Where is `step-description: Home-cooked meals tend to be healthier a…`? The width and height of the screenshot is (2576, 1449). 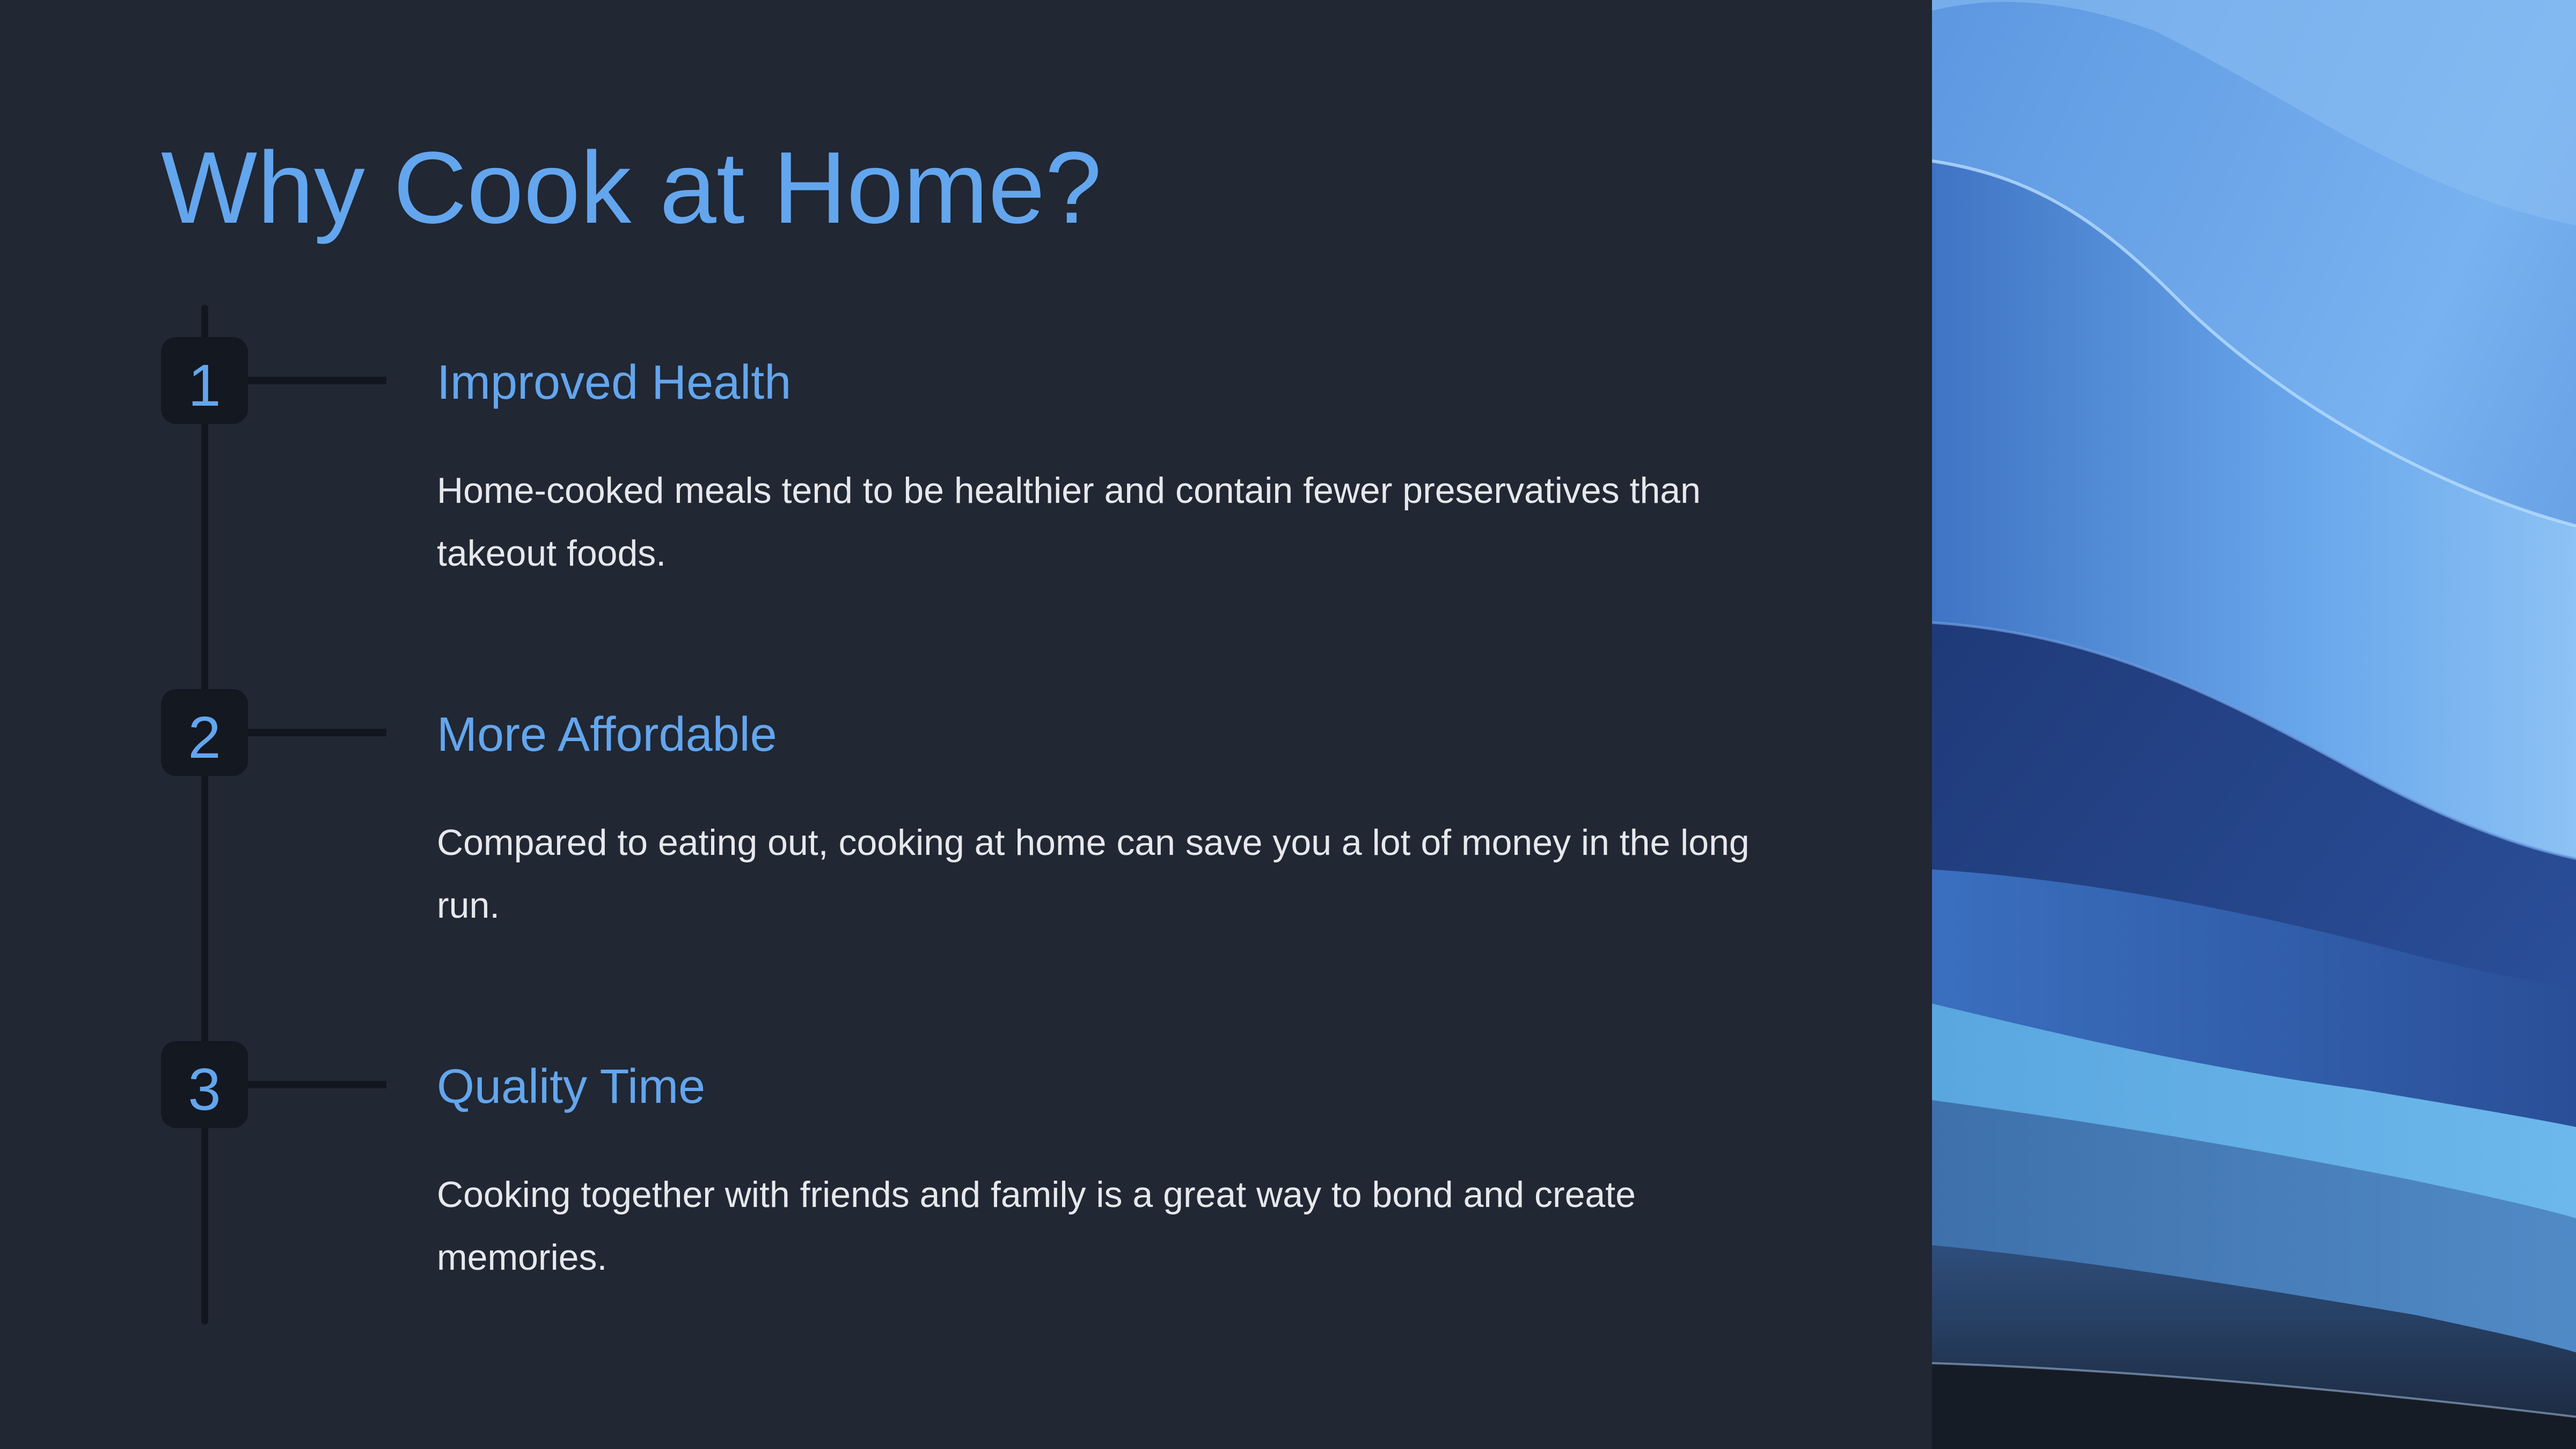
step-description: Home-cooked meals tend to be healthier a… is located at coordinates (1069, 522).